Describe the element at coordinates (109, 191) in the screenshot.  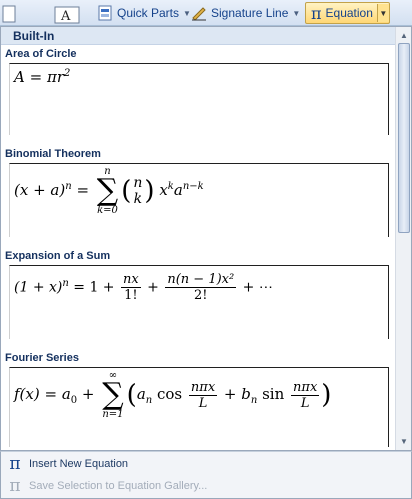
I see `equation-binomial-theorem: (x + a)n = n ∑ k=0(n k) xkan−k` at that location.